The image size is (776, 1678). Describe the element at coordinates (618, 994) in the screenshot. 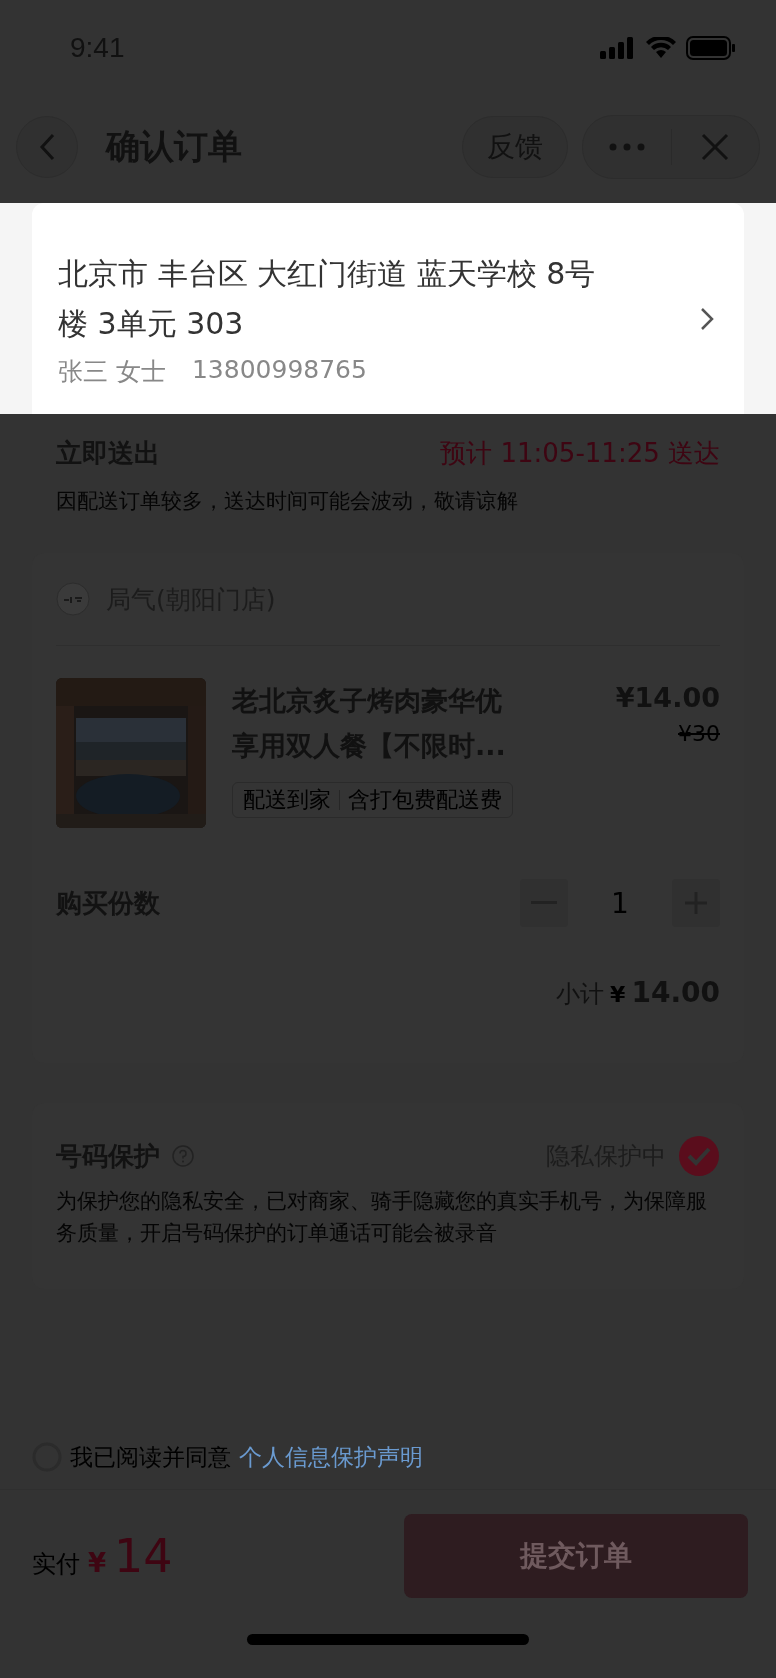

I see `subtotal-currency: ¥` at that location.